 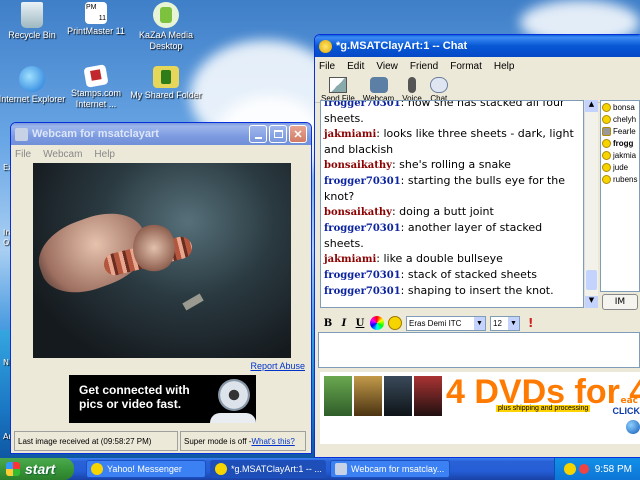 I want to click on system-tray: 9:58 PM, so click(x=597, y=469).